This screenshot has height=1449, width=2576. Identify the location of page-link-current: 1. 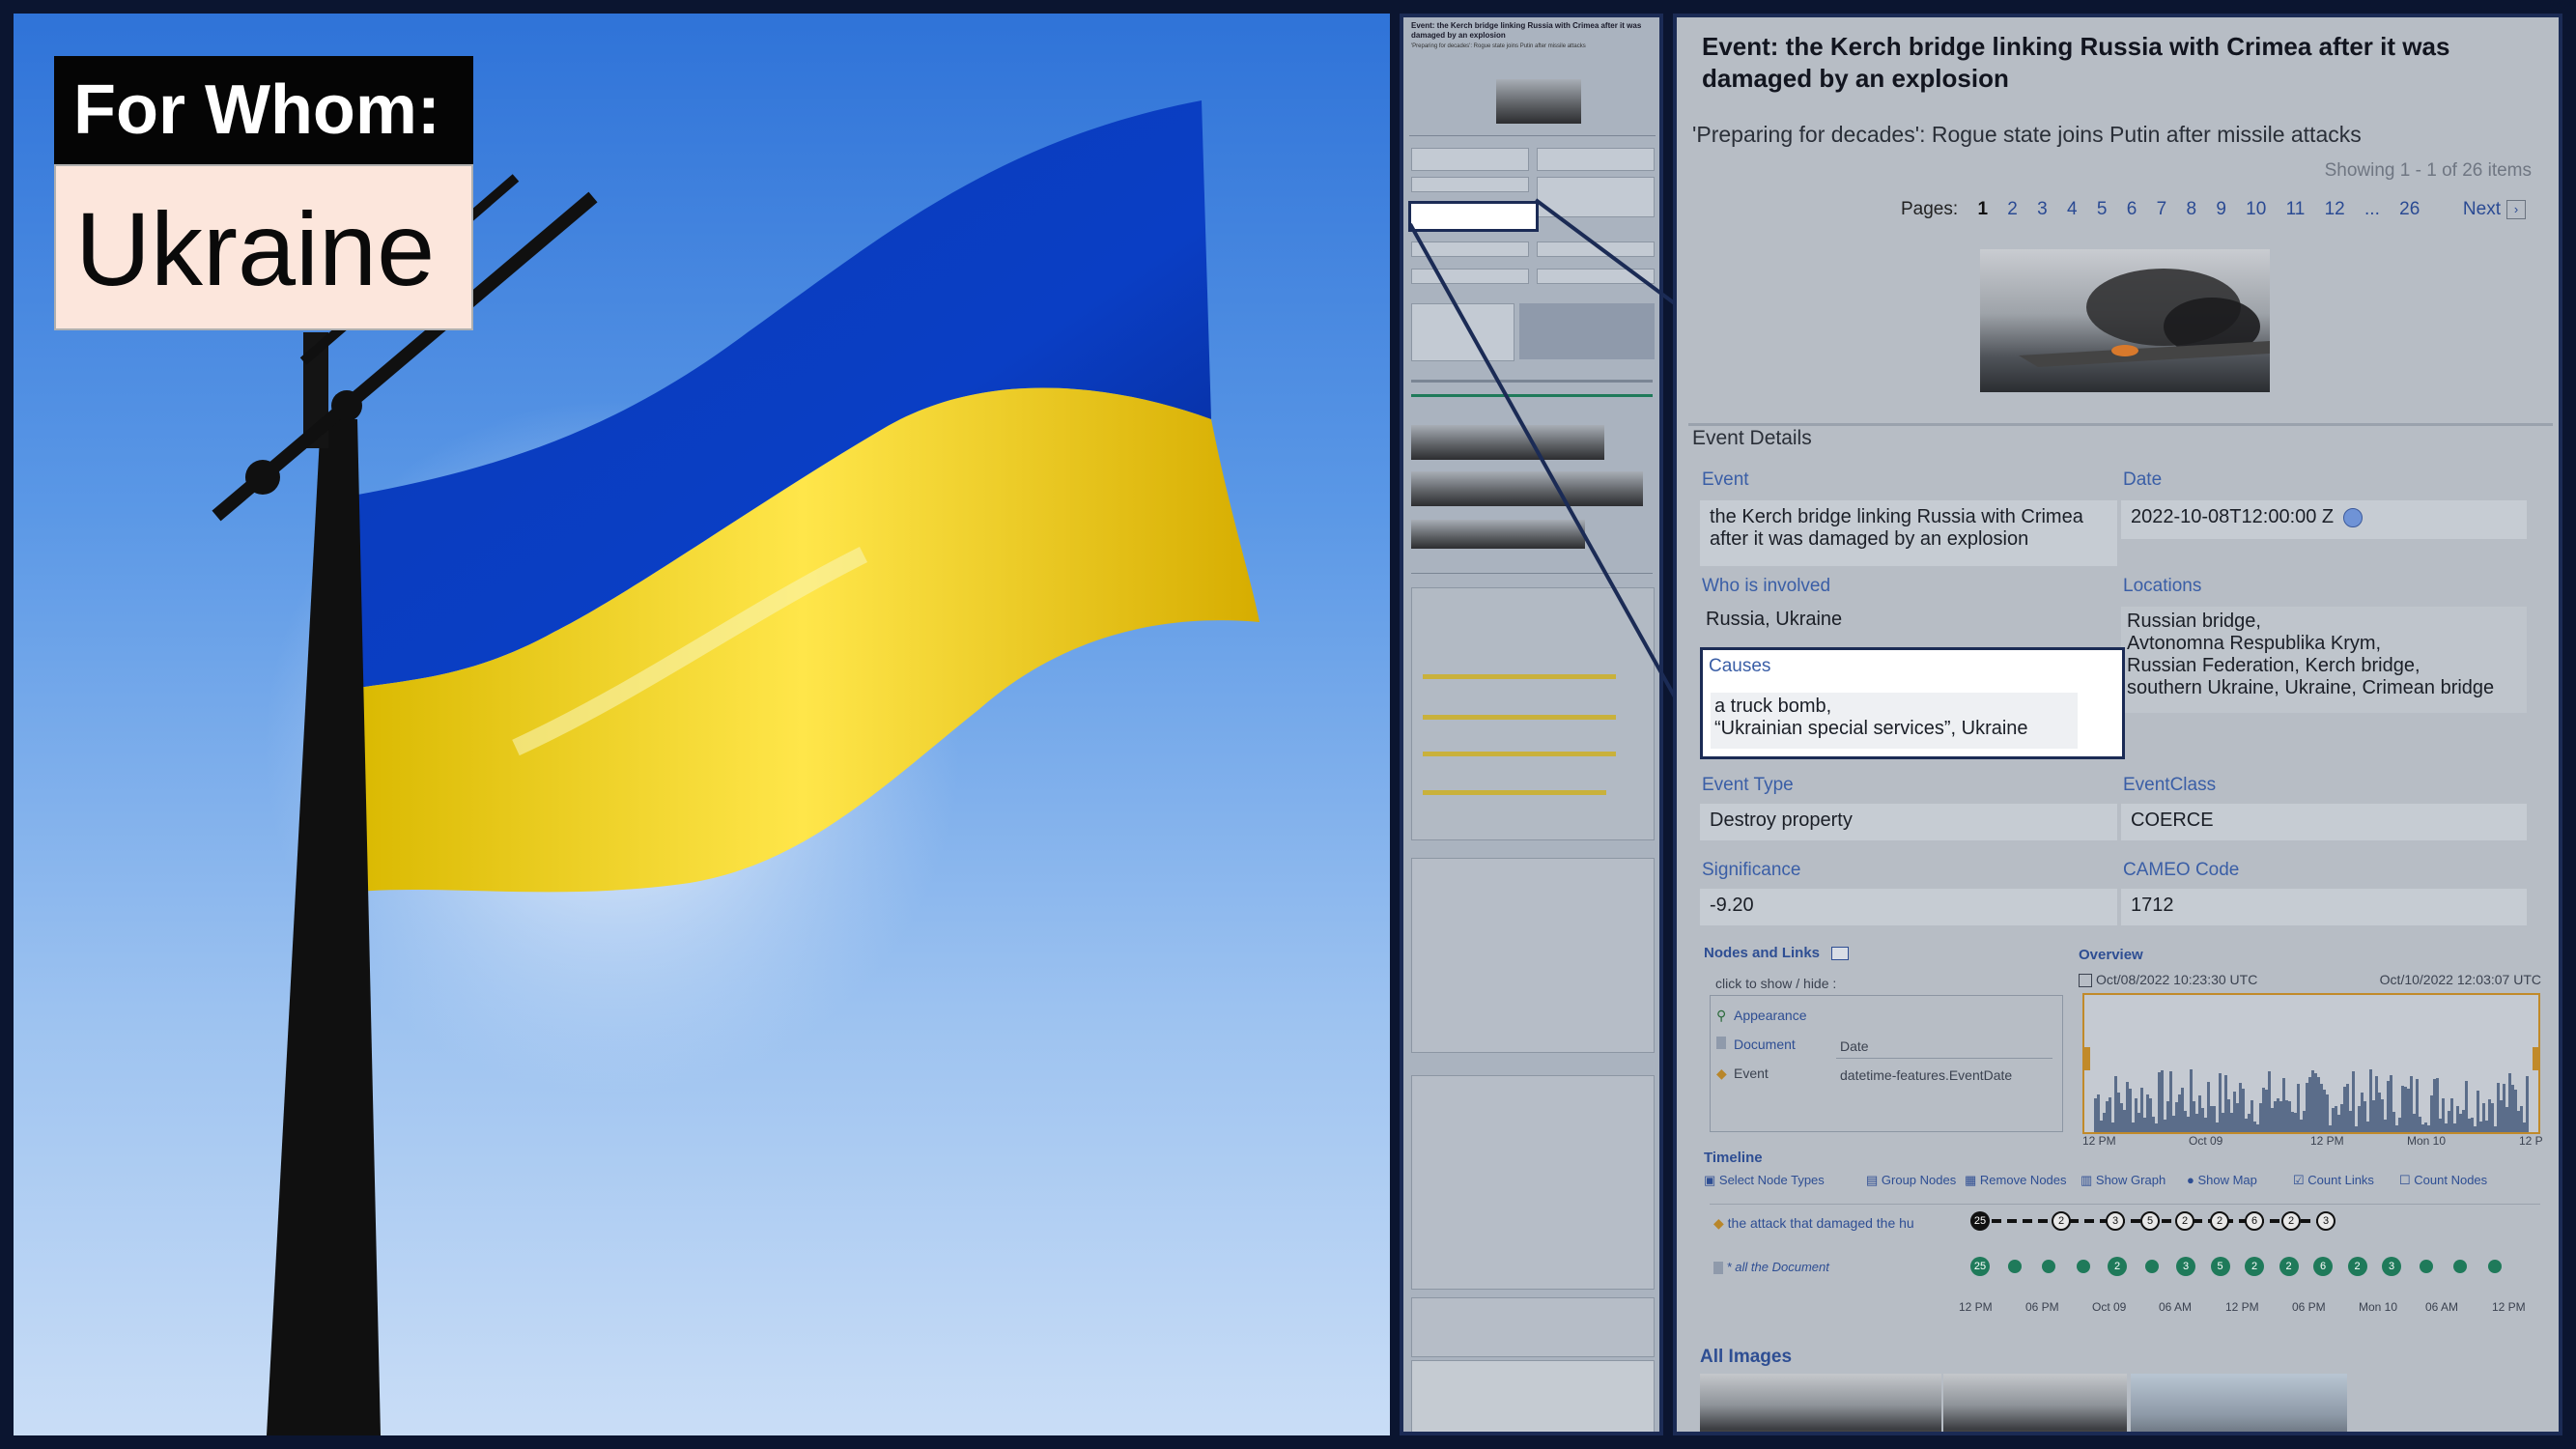
(1982, 209).